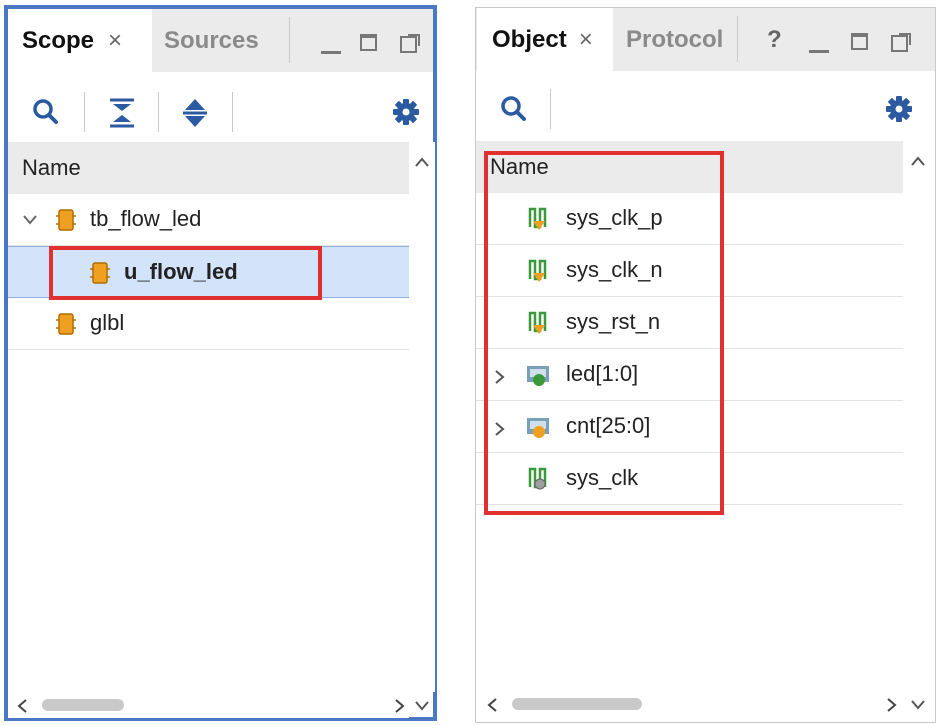 This screenshot has height=725, width=938. I want to click on tab-protocol: Protocol, so click(674, 39).